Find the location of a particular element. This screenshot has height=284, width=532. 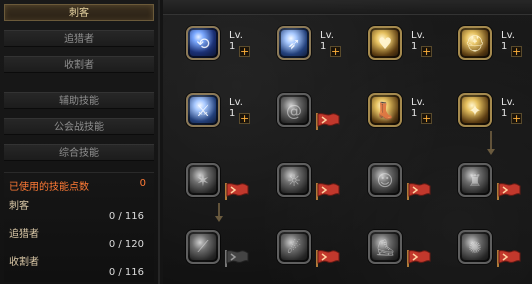

swirl-icon: ⟲ is located at coordinates (203, 43).